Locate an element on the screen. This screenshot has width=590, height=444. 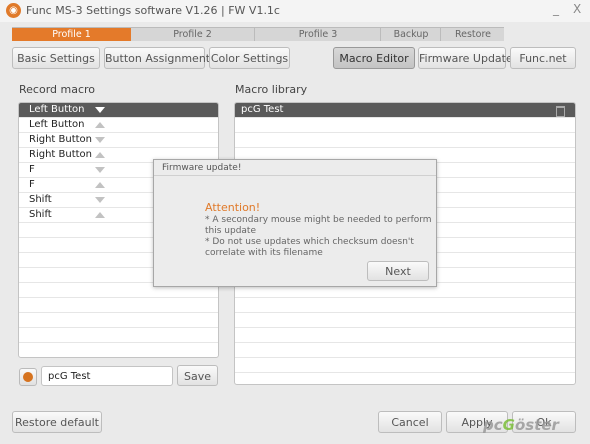
app-logo-icon: ◉ is located at coordinates (13, 10).